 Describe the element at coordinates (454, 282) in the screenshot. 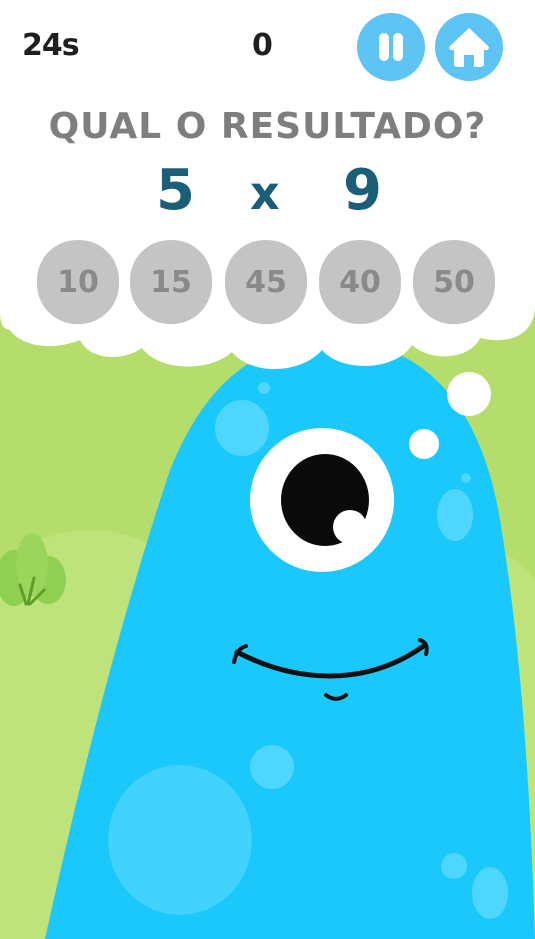

I see `answer-option-5: 50` at that location.